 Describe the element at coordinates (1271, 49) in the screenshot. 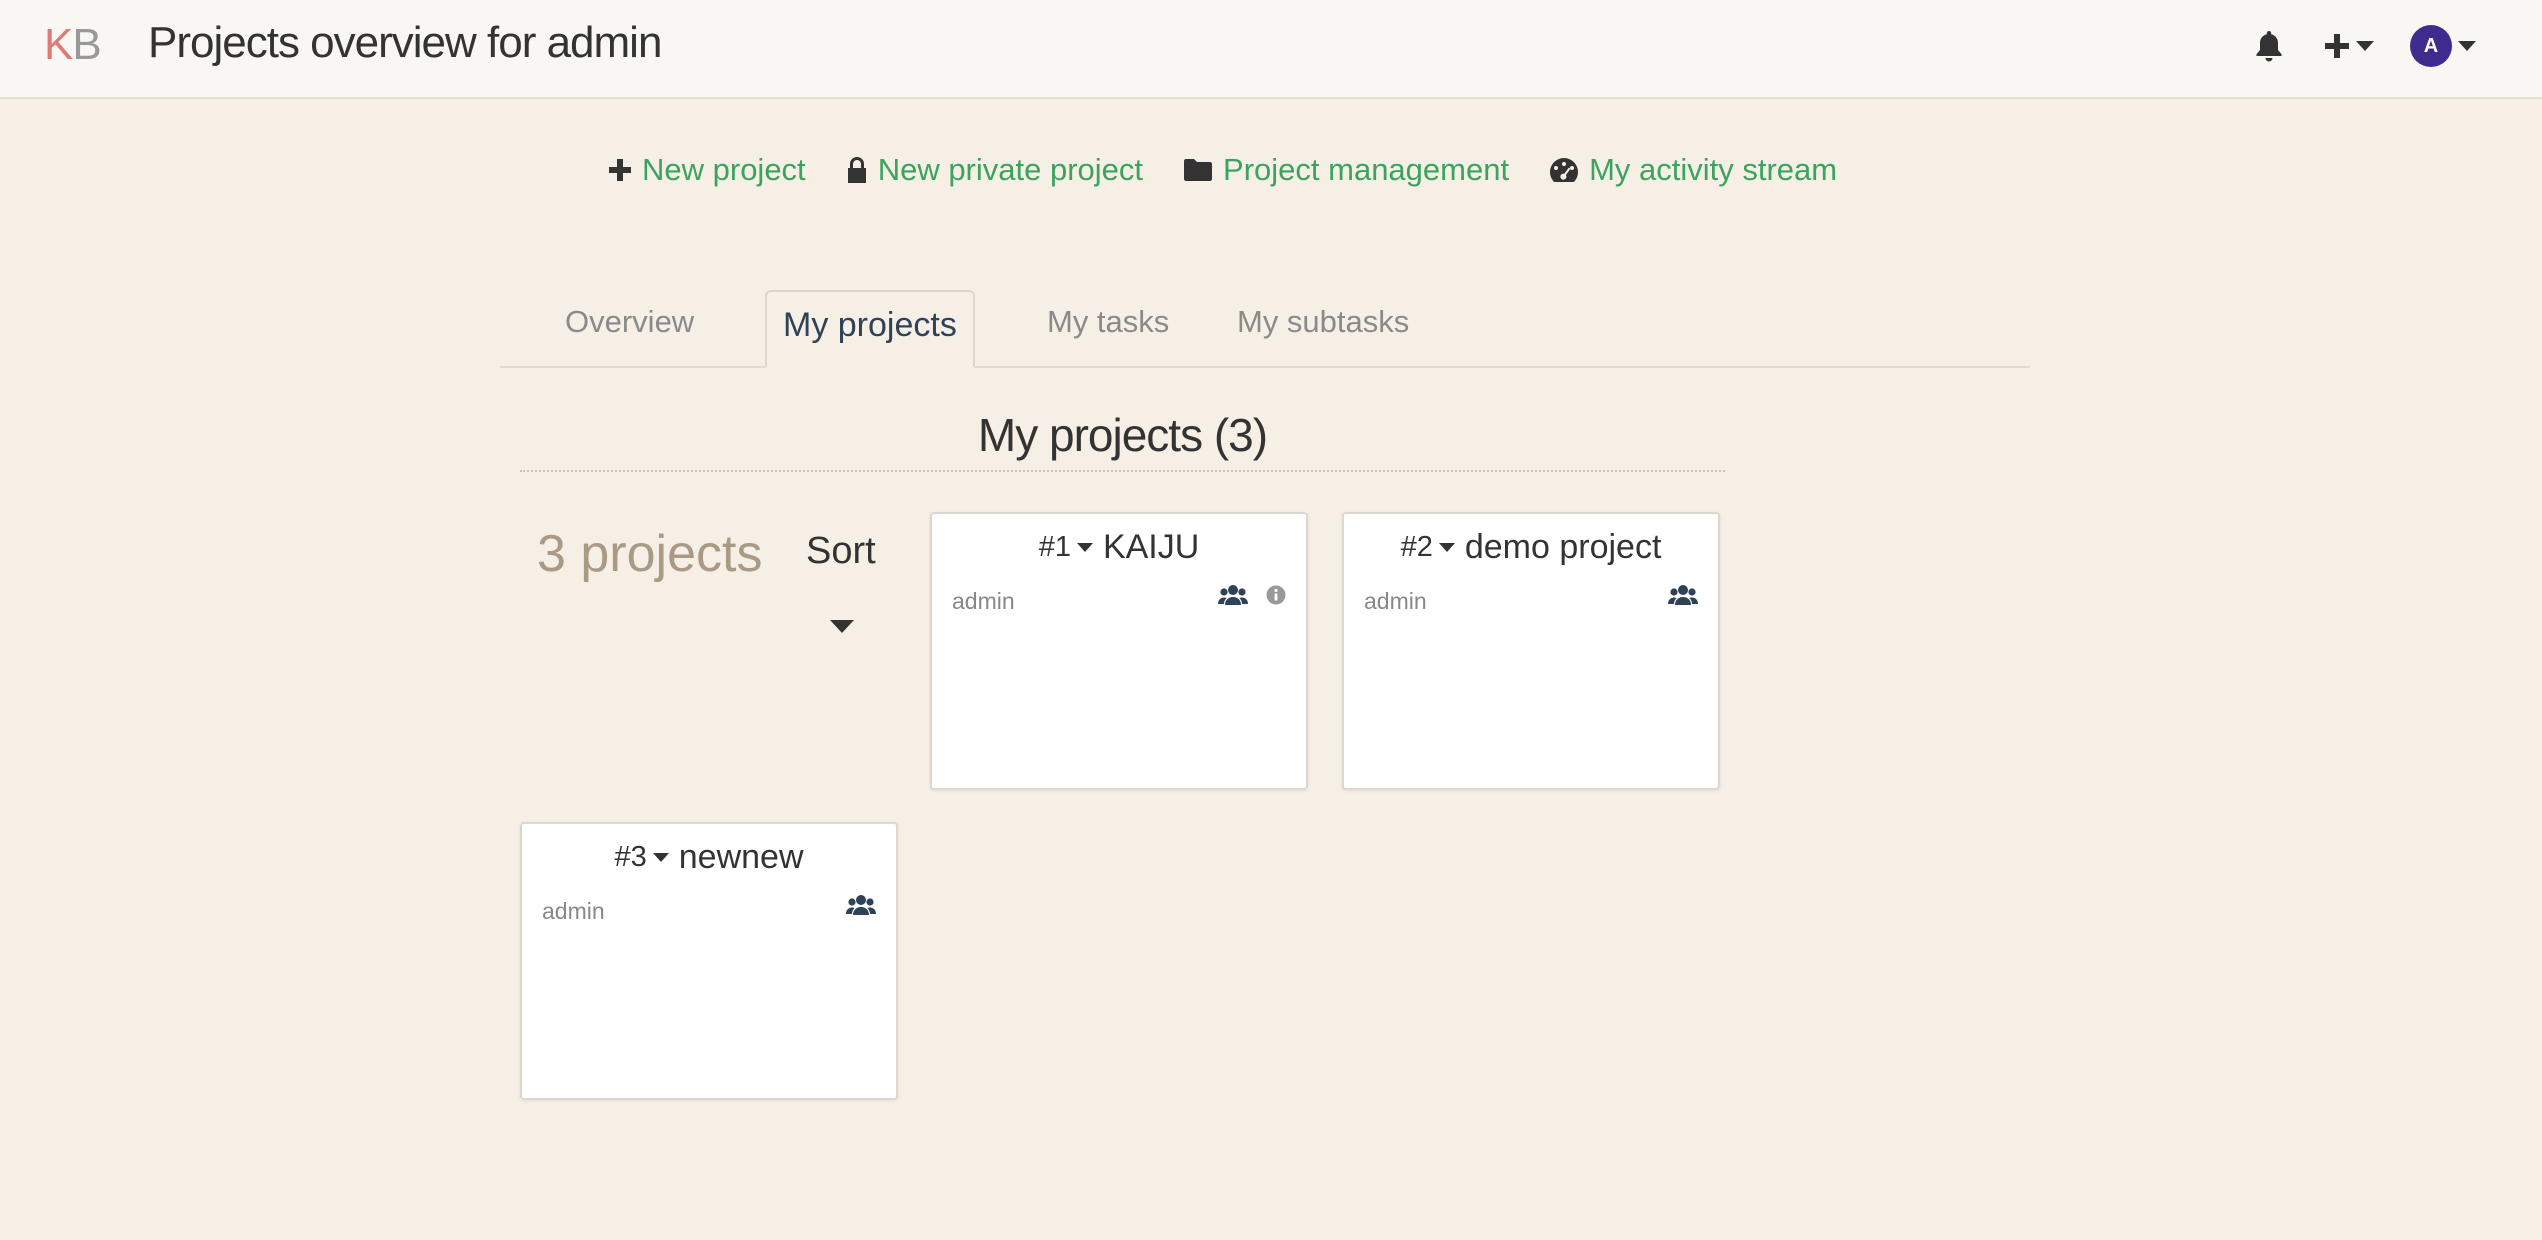

I see `top-header: KB Projects overview for admin A` at that location.